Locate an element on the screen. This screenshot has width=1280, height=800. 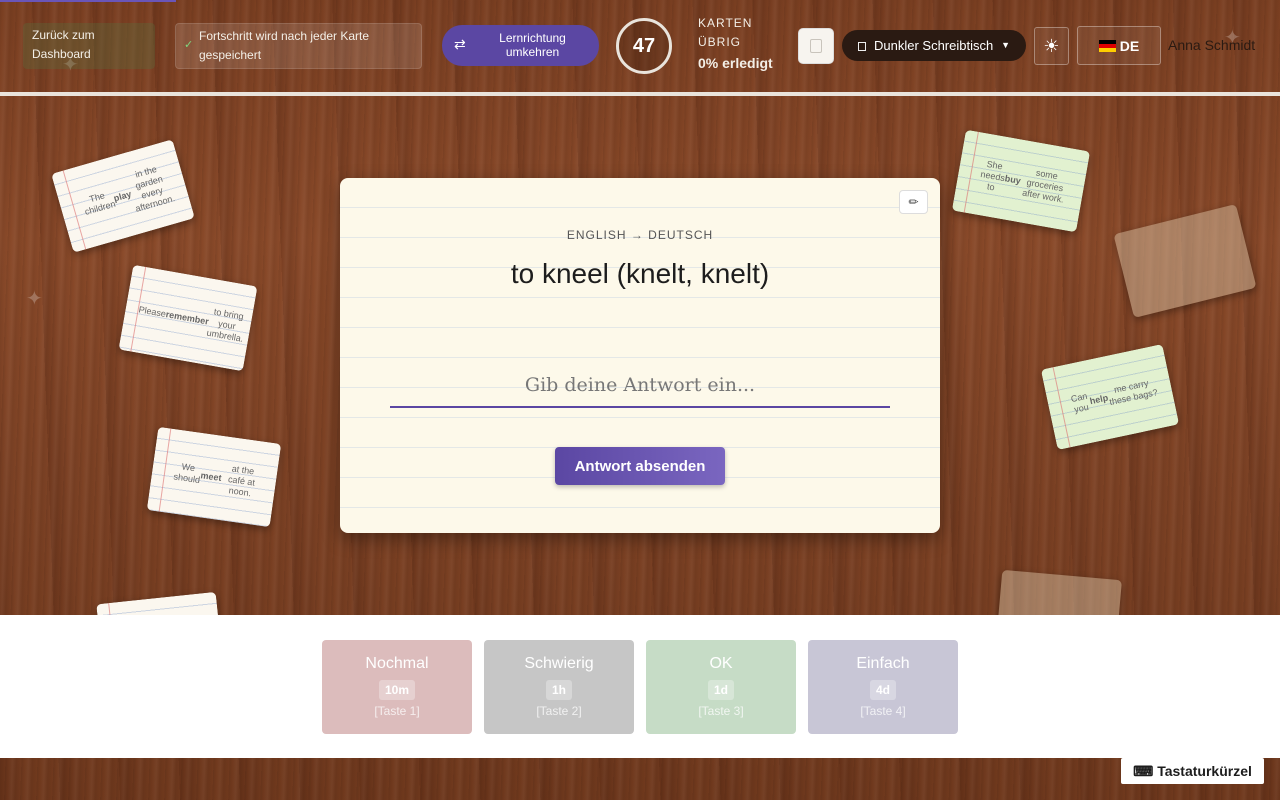
user-name: Anna Schmidt is located at coordinates (1211, 45).